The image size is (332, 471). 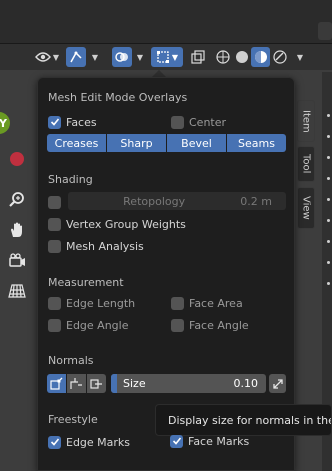 I want to click on material-shading-button, so click(x=260, y=57).